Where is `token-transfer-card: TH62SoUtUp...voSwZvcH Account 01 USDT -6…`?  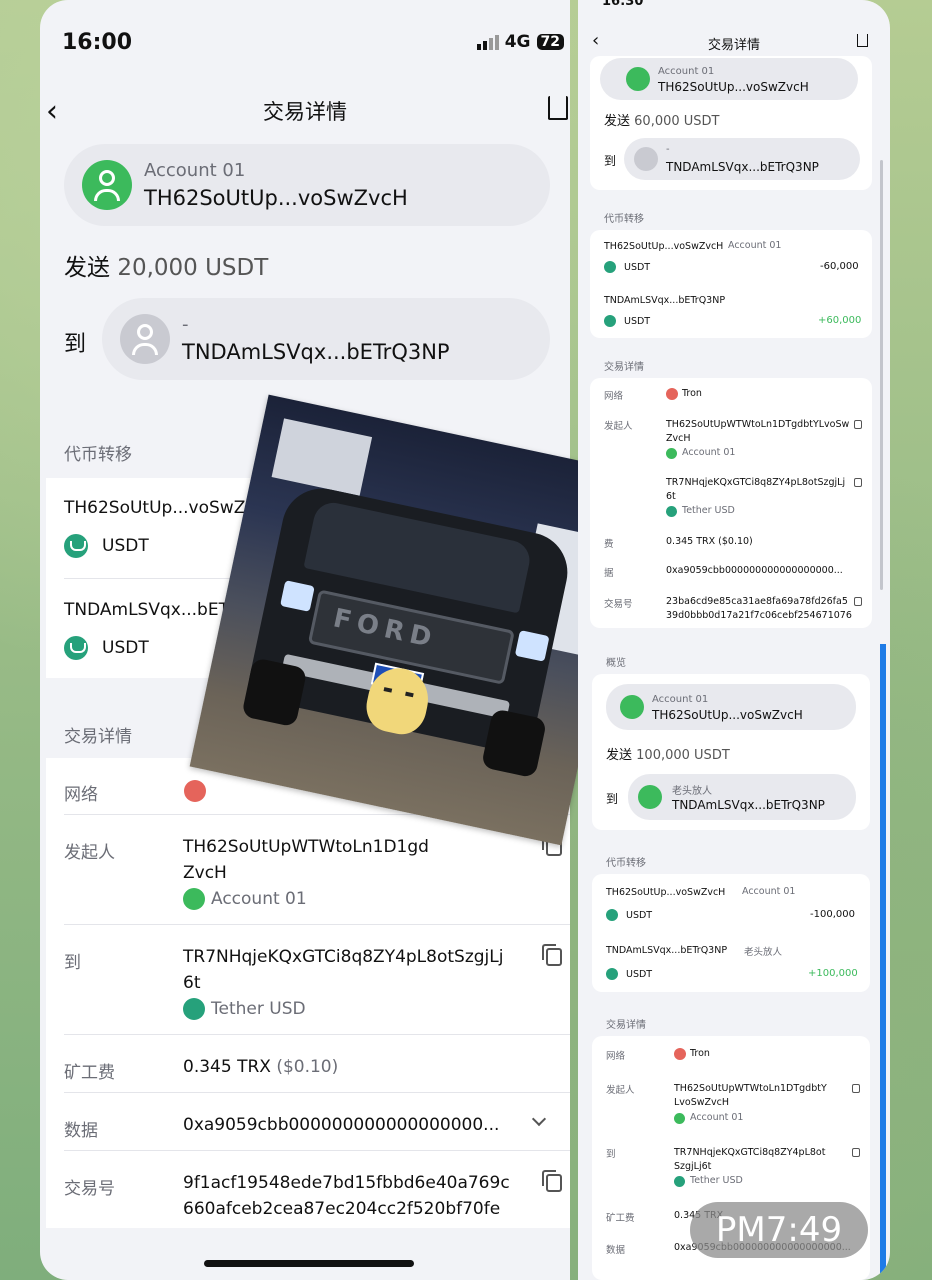
token-transfer-card: TH62SoUtUp...voSwZvcH Account 01 USDT -6… is located at coordinates (731, 284).